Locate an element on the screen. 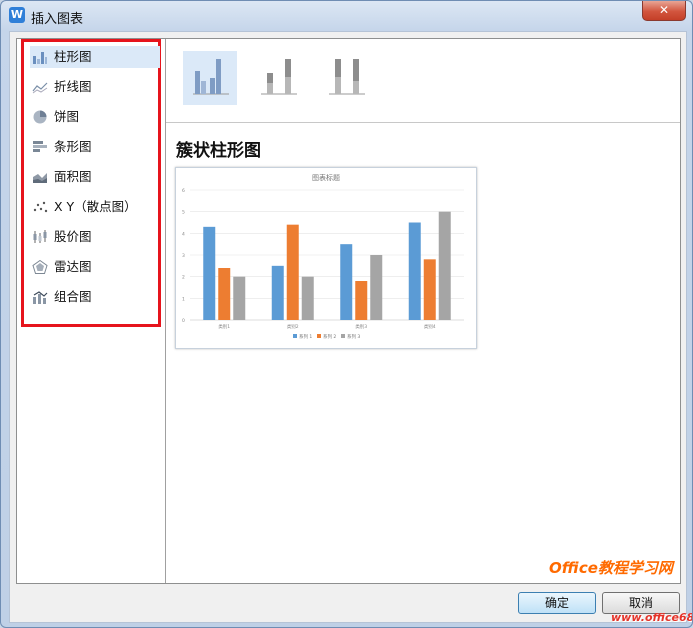  chart-title: 图表标题 is located at coordinates (326, 177).